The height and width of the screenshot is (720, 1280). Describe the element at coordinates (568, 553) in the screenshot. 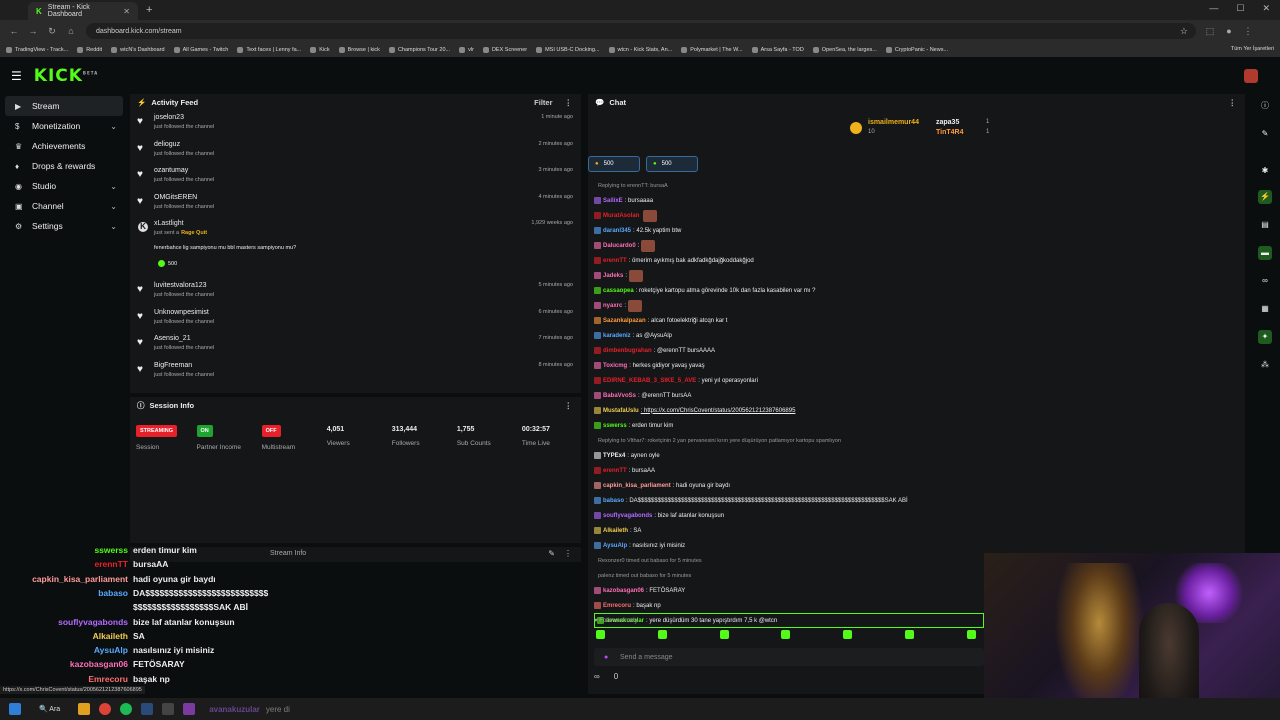

I see `stream-info-menu-icon: ⋮` at that location.